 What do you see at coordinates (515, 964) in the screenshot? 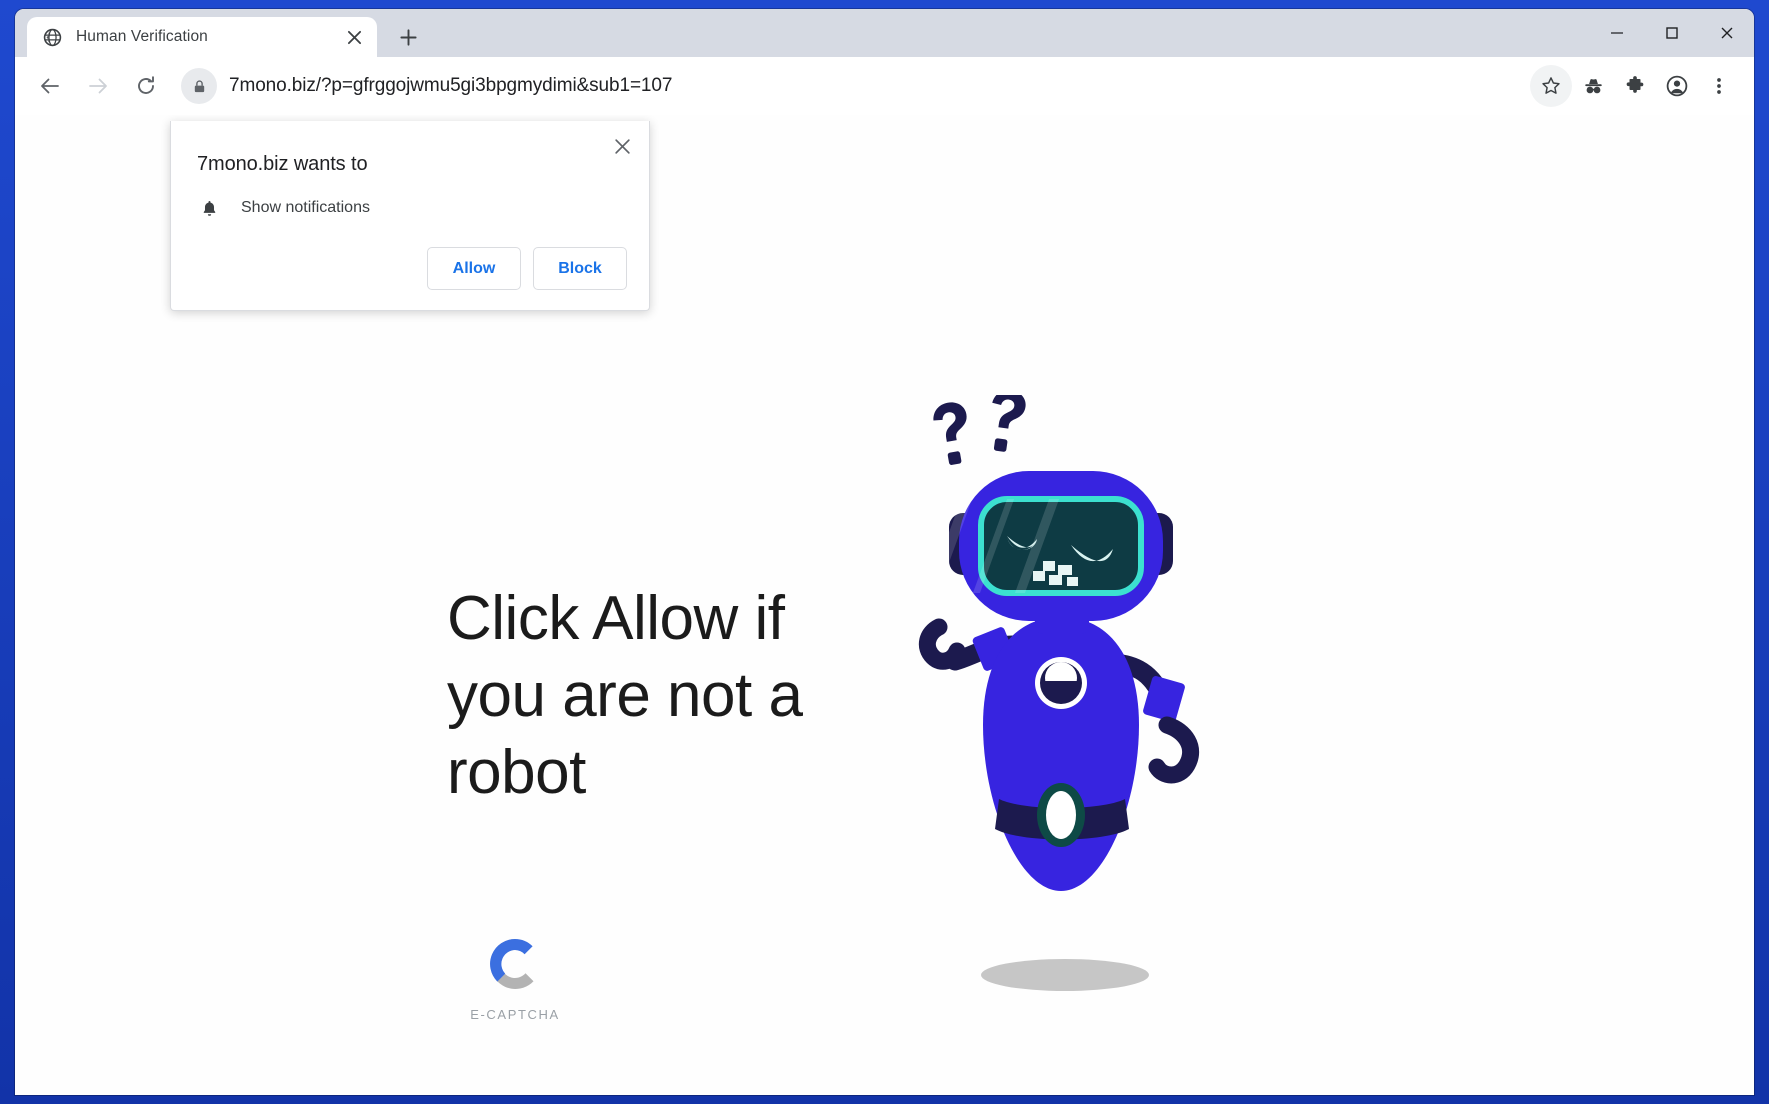
I see `captcha-c-icon` at bounding box center [515, 964].